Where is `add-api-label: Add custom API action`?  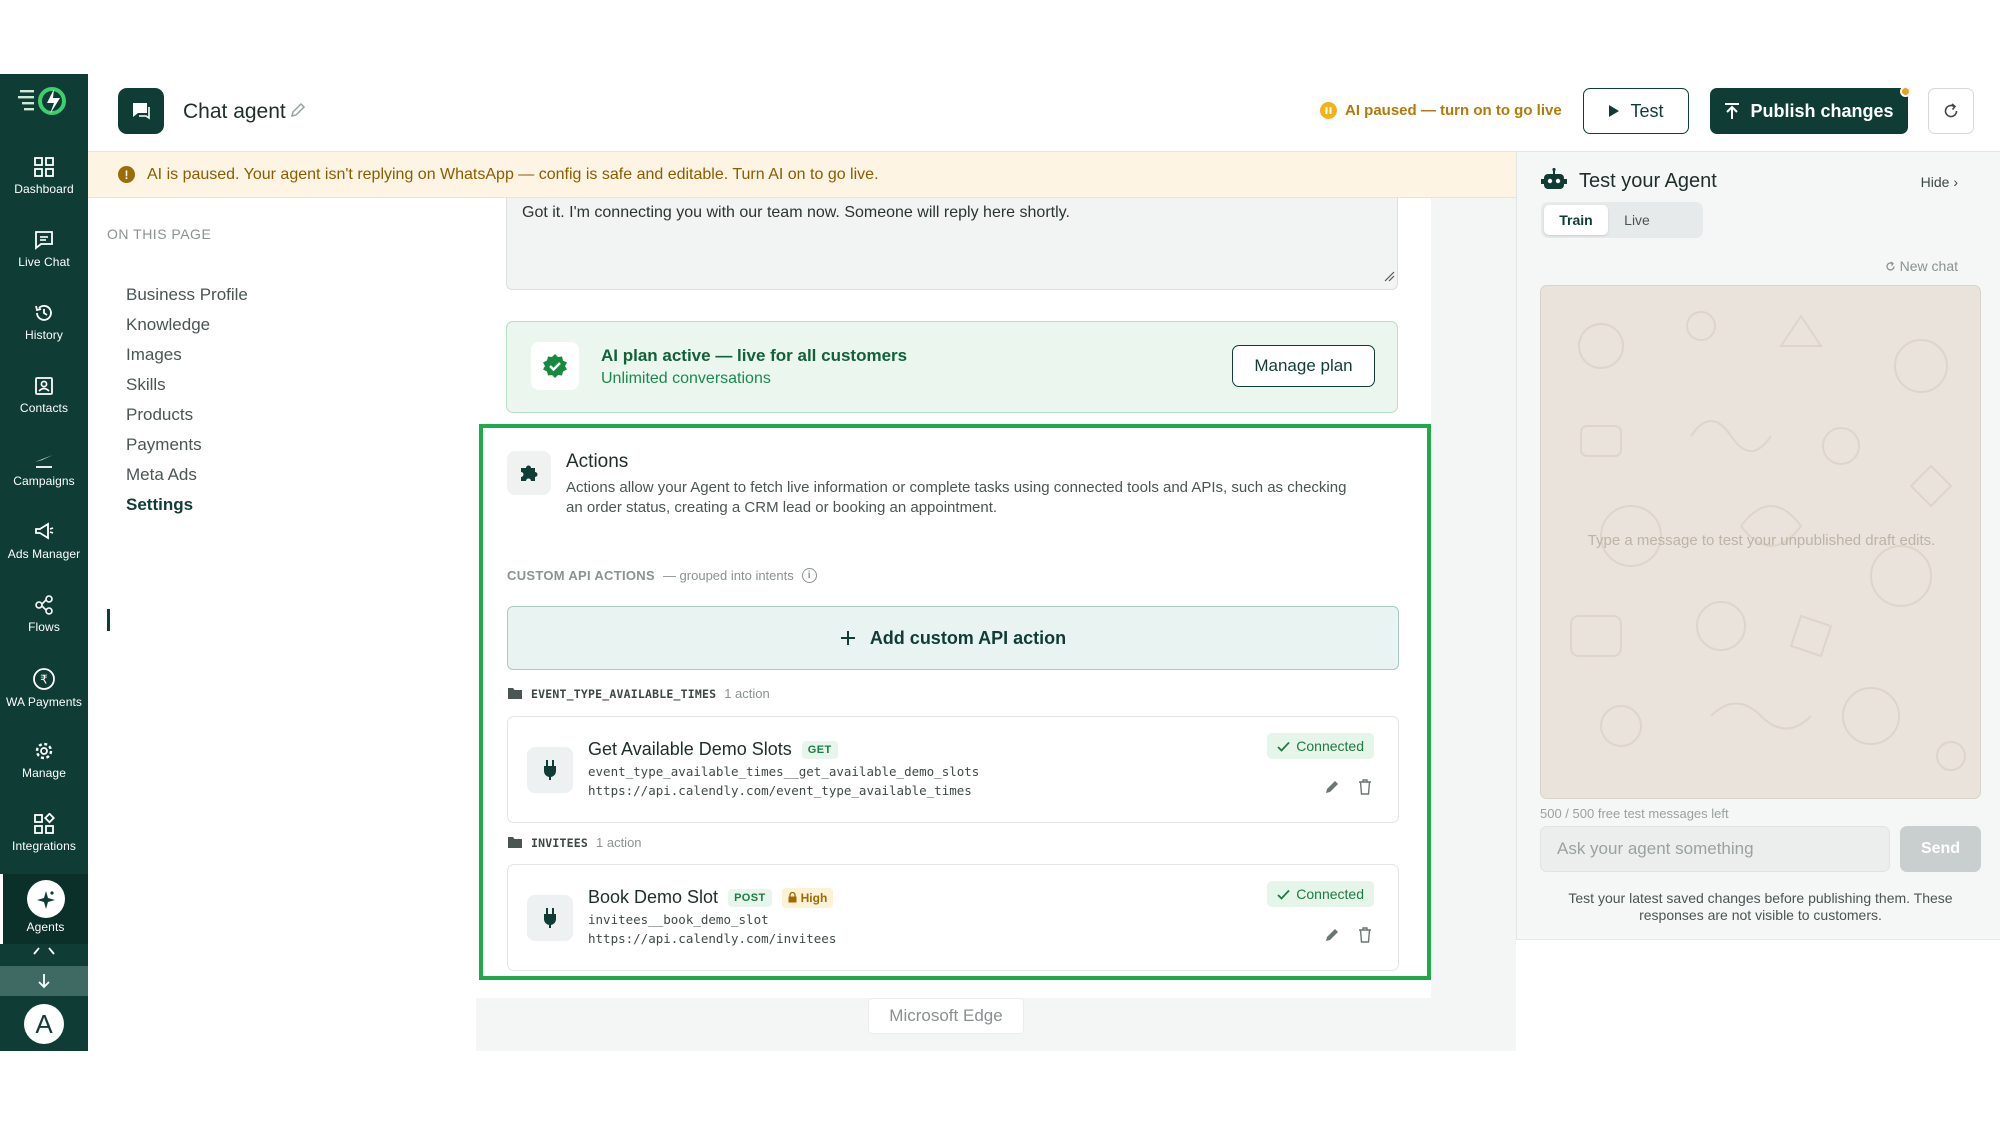 add-api-label: Add custom API action is located at coordinates (968, 637).